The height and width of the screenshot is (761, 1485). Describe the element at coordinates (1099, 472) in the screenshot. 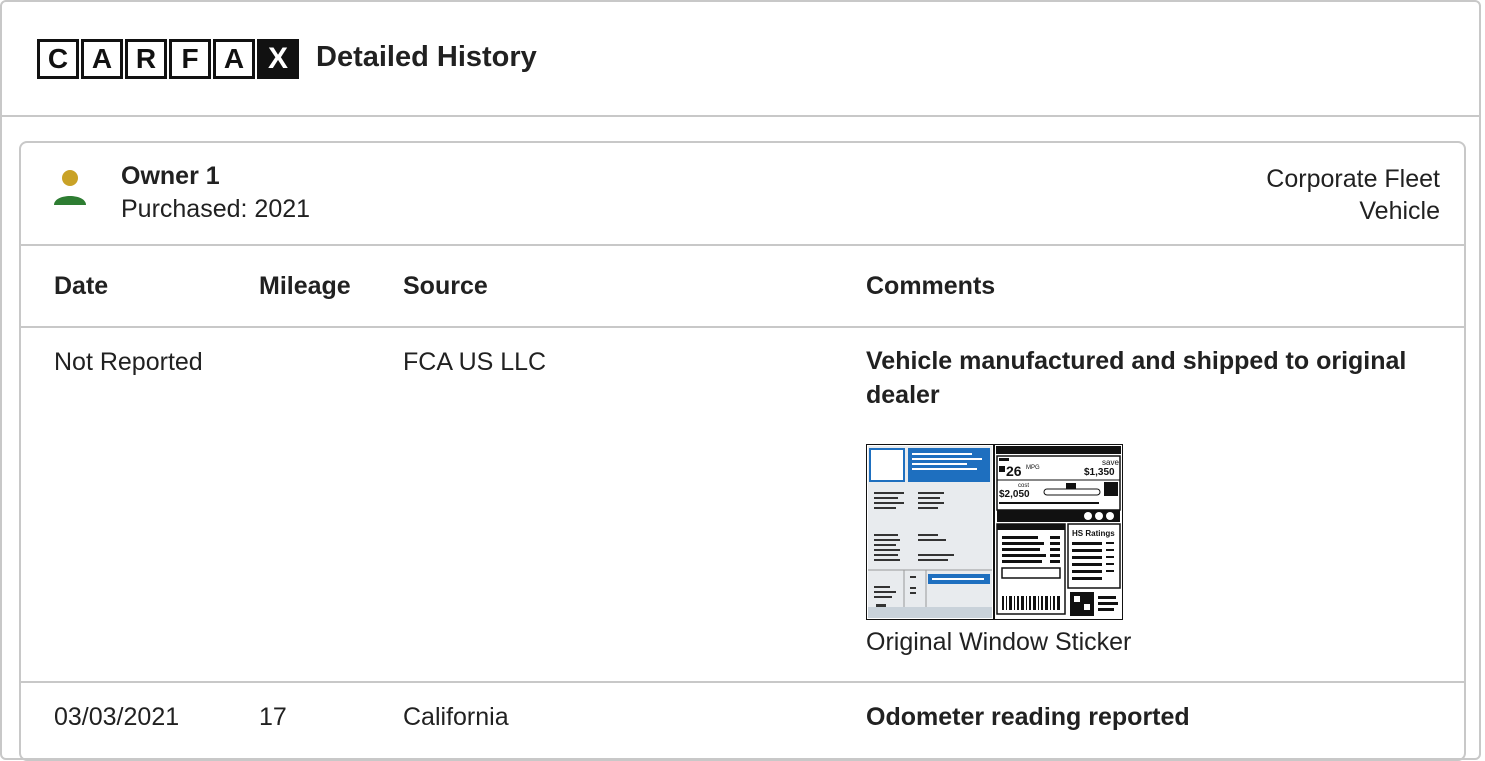

I see `sticker-save-amount: $1,350` at that location.